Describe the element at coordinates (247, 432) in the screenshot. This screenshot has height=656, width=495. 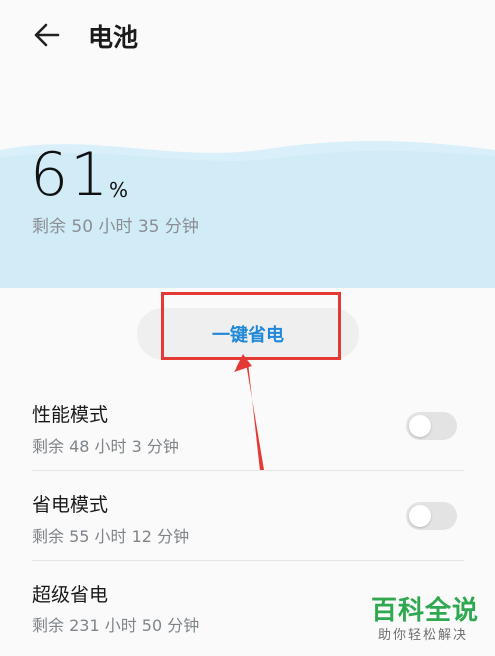
I see `list-item-performance-mode: 性能模式 剩余 48 小时 3 分钟` at that location.